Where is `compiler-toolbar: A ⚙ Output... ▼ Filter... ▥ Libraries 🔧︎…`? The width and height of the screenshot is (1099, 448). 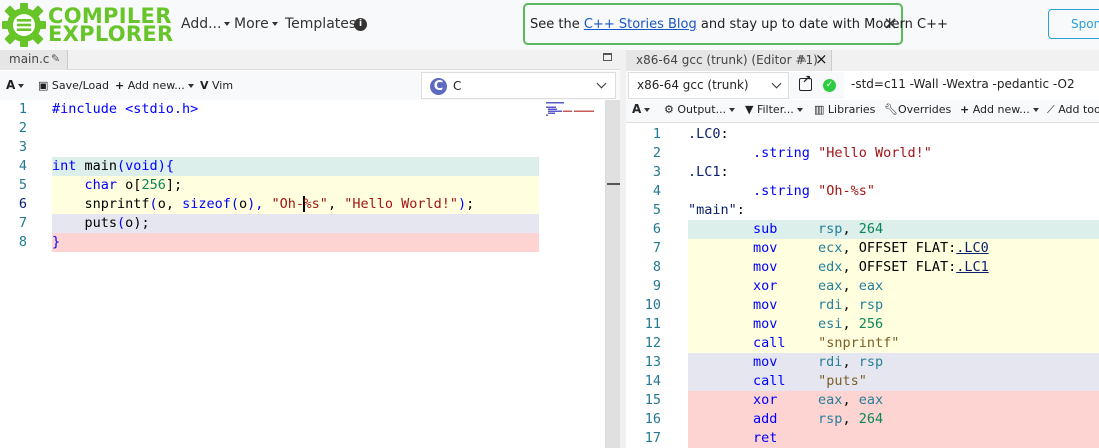 compiler-toolbar: A ⚙ Output... ▼ Filter... ▥ Libraries 🔧︎… is located at coordinates (862, 111).